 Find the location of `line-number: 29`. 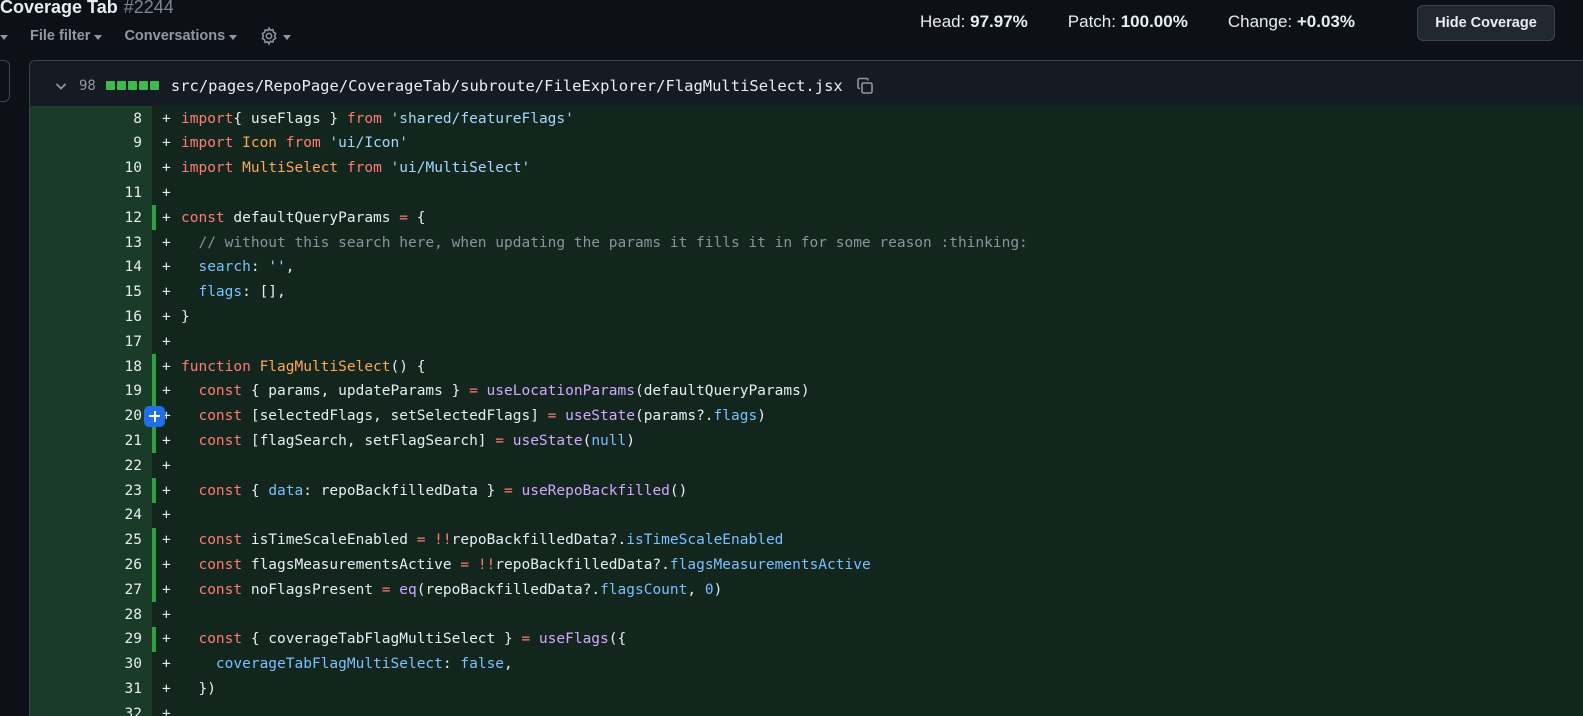

line-number: 29 is located at coordinates (86, 639).